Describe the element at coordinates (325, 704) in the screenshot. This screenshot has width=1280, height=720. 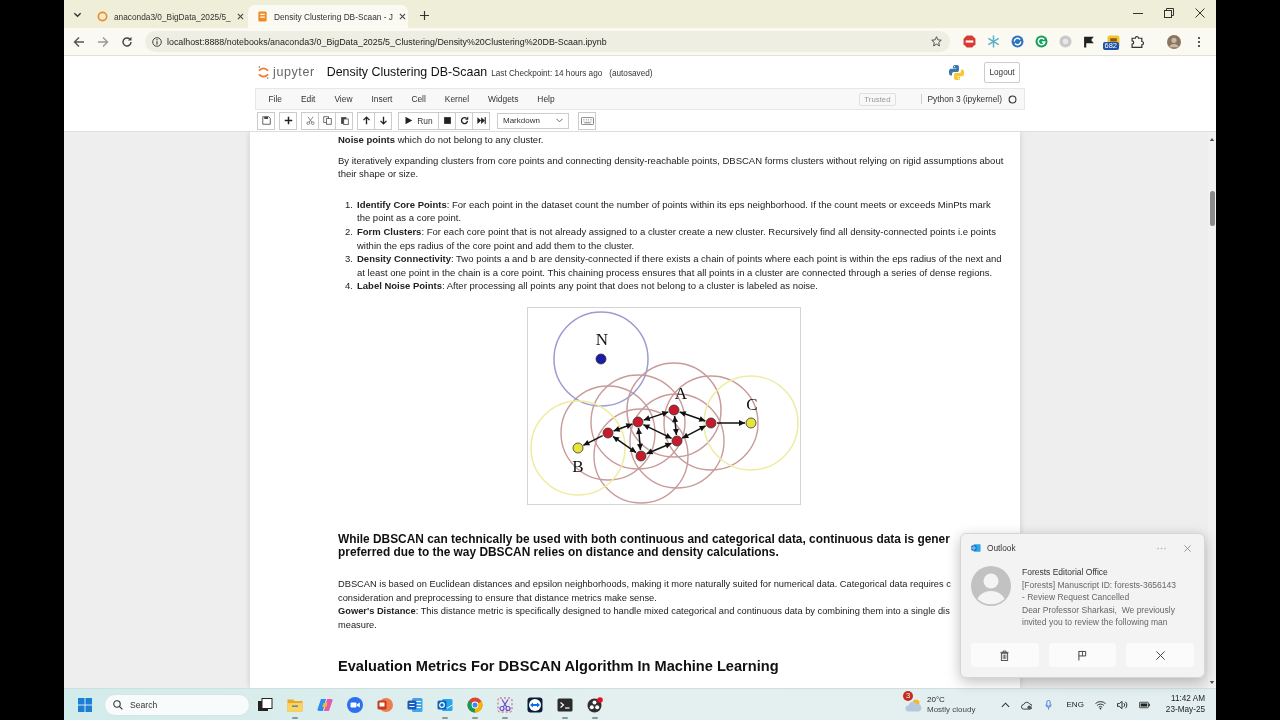
I see `ribbon-icon` at that location.